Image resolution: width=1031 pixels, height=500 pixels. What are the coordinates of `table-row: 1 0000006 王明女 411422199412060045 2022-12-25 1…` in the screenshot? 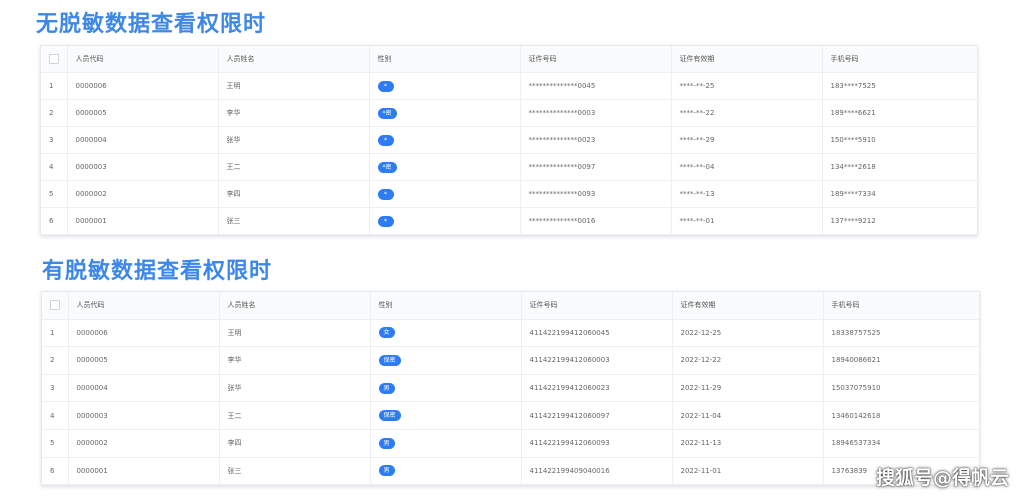 It's located at (510, 333).